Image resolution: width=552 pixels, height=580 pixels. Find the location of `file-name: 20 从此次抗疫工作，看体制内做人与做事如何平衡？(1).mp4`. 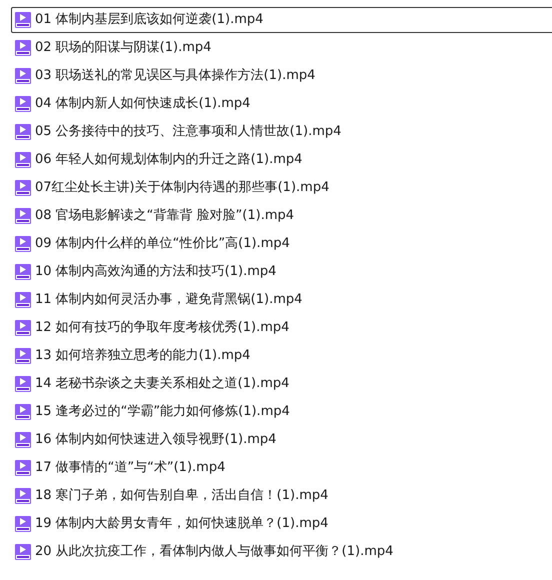

file-name: 20 从此次抗疫工作，看体制内做人与做事如何平衡？(1).mp4 is located at coordinates (214, 552).